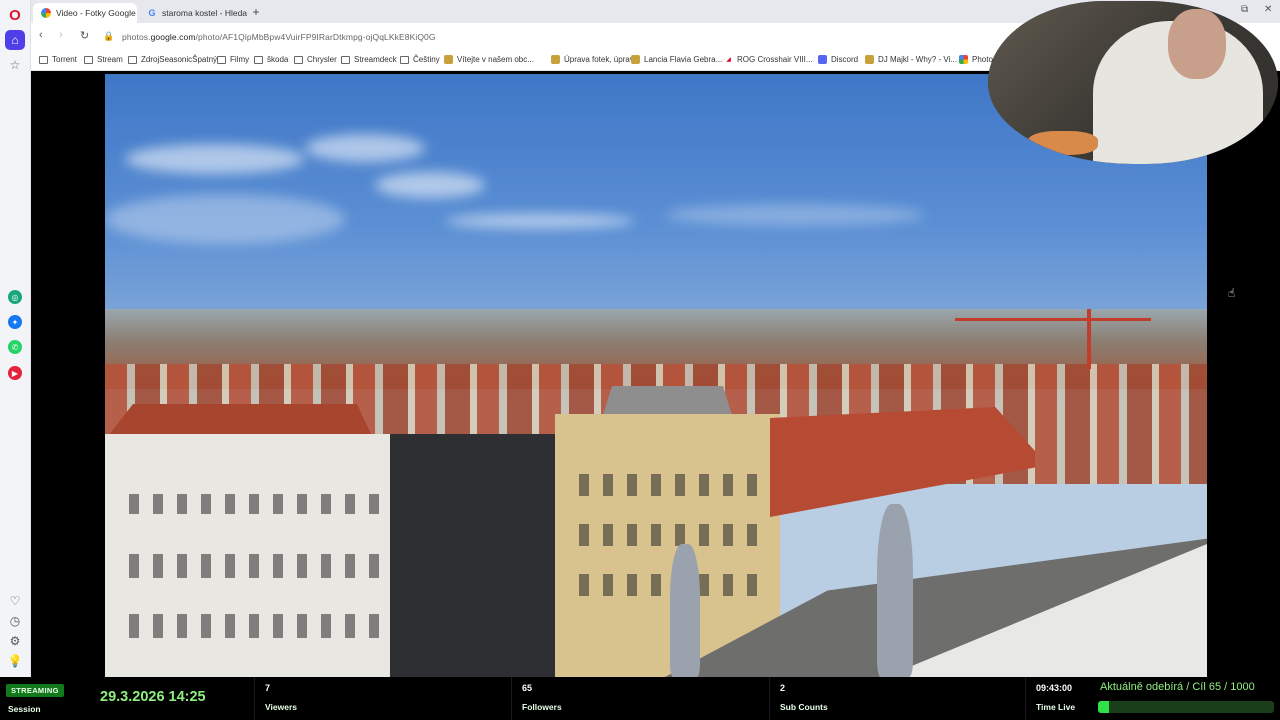 This screenshot has height=720, width=1280. What do you see at coordinates (845, 59) in the screenshot?
I see `bookmark-label: Discord` at bounding box center [845, 59].